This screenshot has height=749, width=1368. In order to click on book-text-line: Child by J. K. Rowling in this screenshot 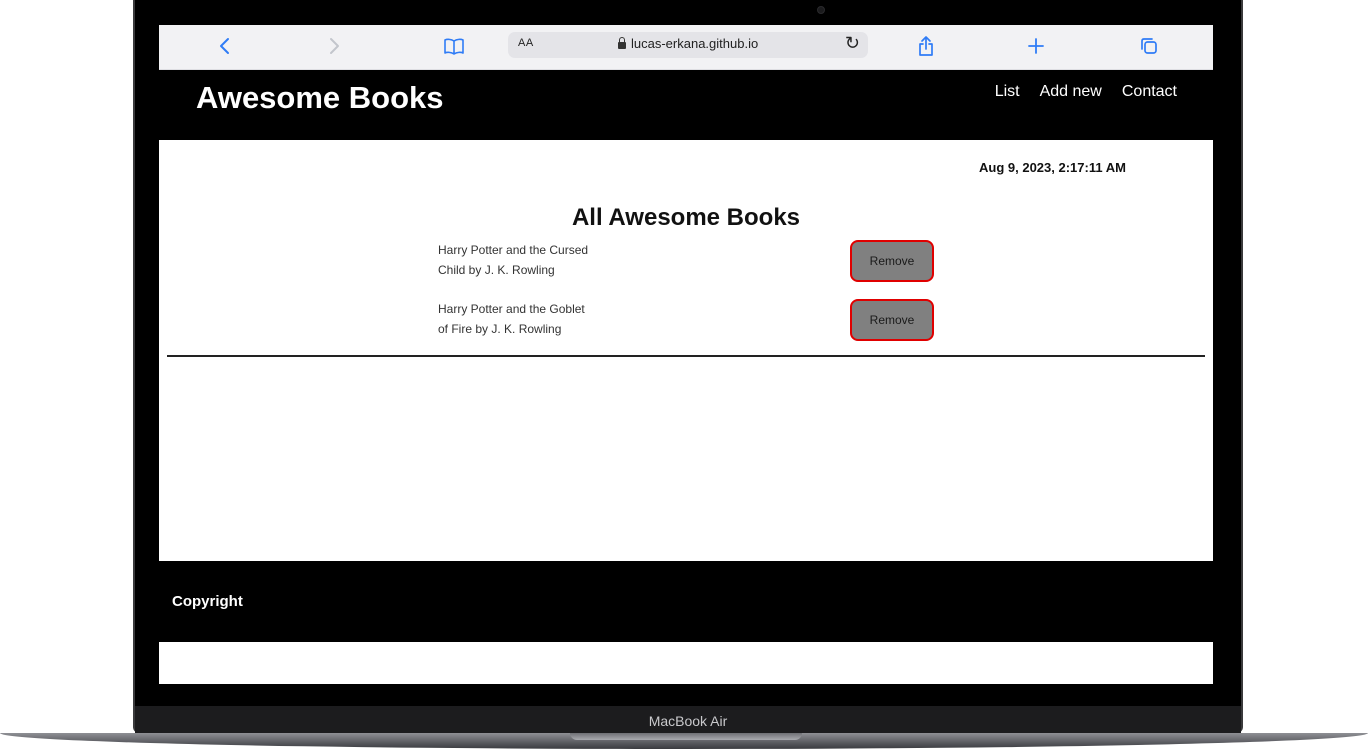, I will do `click(496, 270)`.